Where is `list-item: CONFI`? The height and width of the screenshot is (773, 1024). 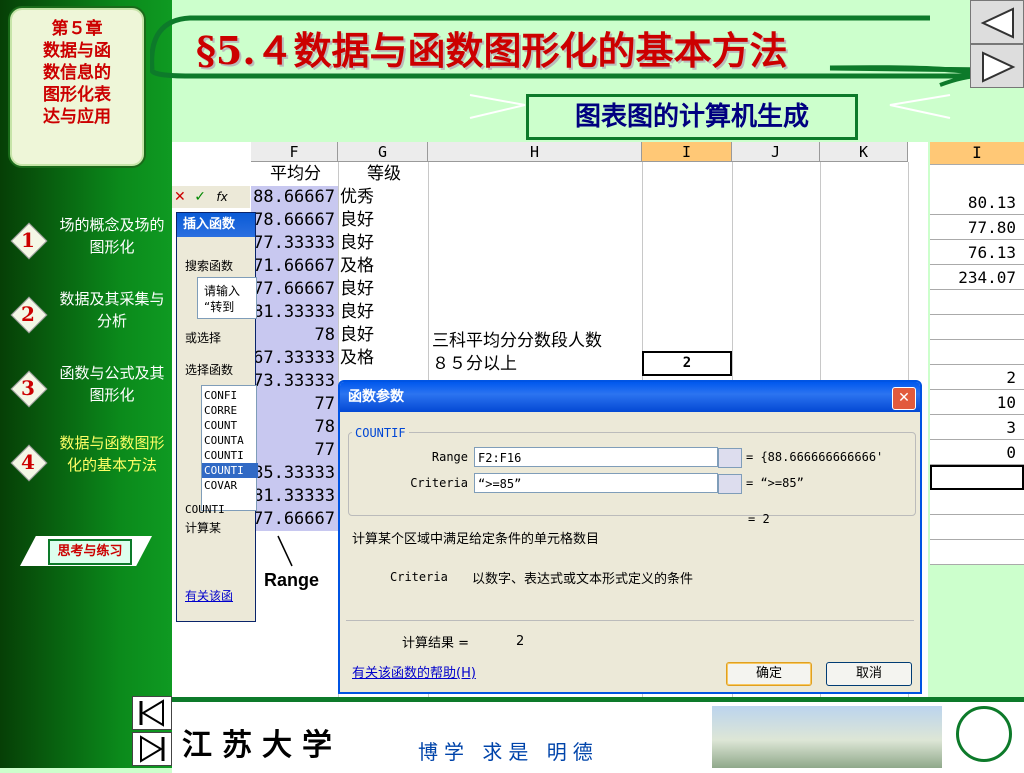 list-item: CONFI is located at coordinates (220, 395).